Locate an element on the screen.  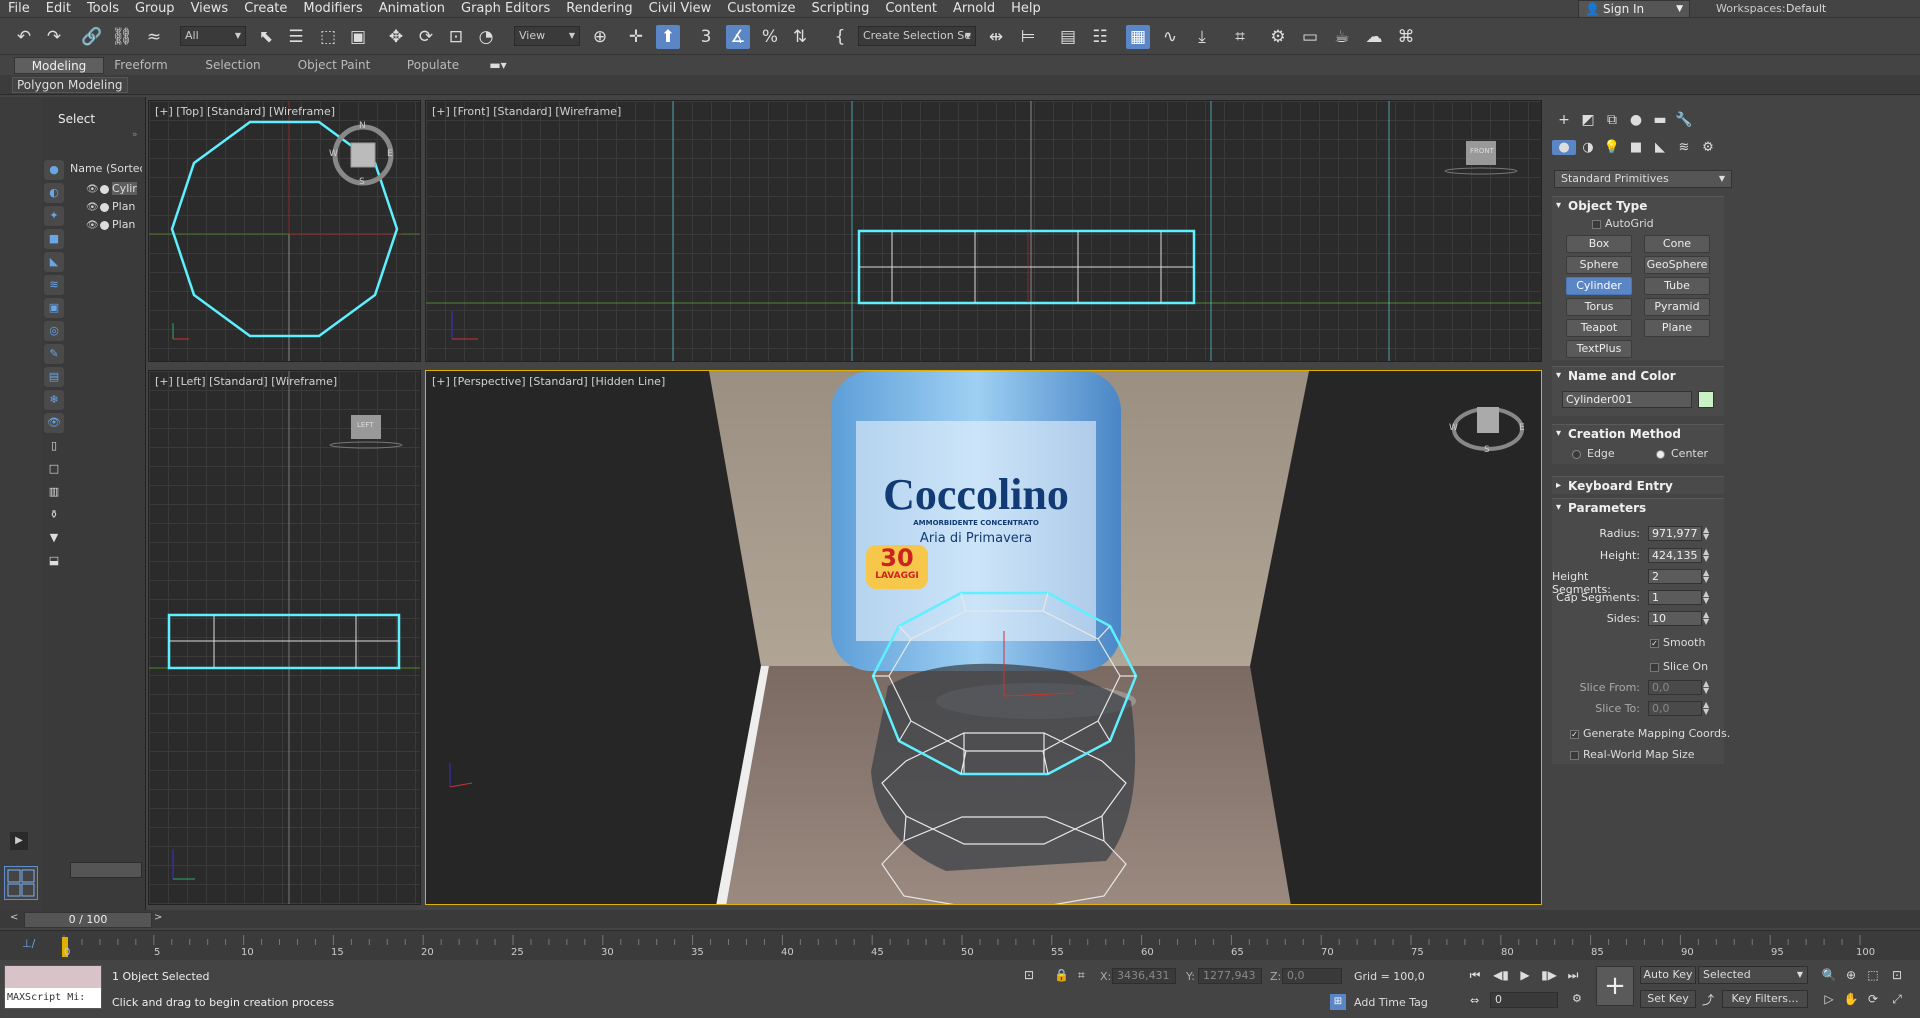
angle-snap-icon: ∡ is located at coordinates (738, 37).